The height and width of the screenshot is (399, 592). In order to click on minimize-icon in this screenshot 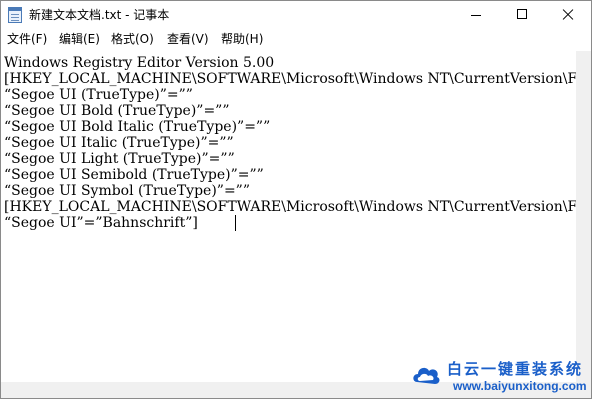, I will do `click(476, 15)`.